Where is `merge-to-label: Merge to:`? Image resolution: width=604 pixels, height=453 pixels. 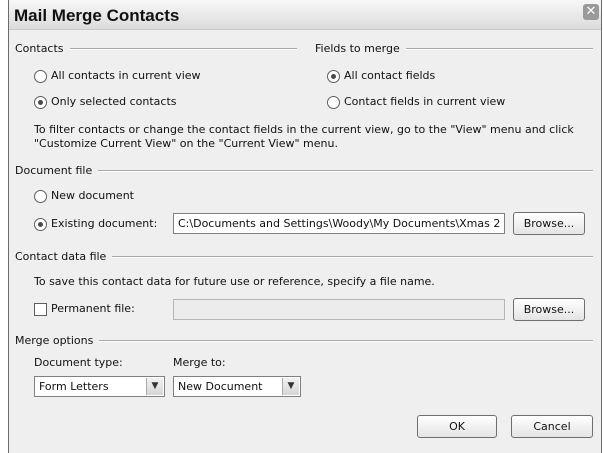
merge-to-label: Merge to: is located at coordinates (199, 362).